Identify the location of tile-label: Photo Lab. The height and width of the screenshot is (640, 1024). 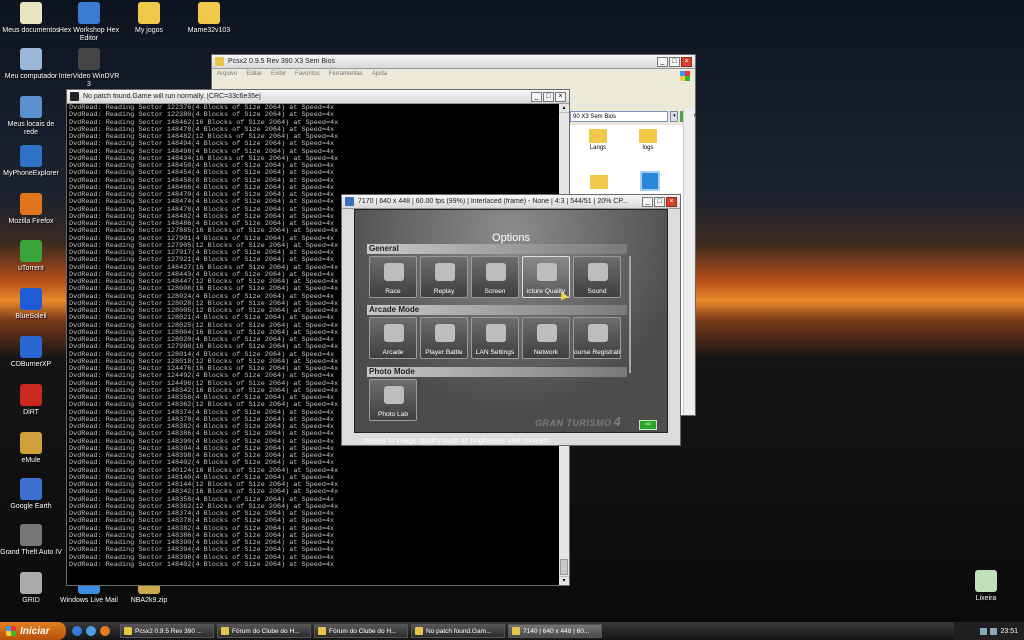
(393, 414).